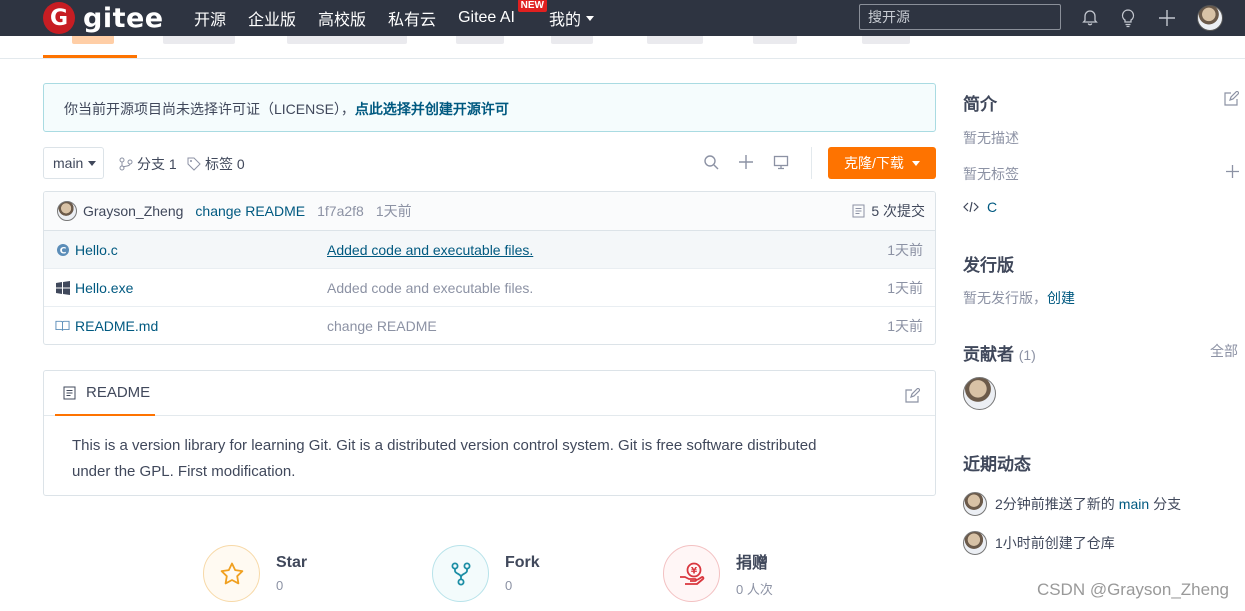 Image resolution: width=1245 pixels, height=611 pixels. What do you see at coordinates (292, 562) in the screenshot?
I see `star-label: Star` at bounding box center [292, 562].